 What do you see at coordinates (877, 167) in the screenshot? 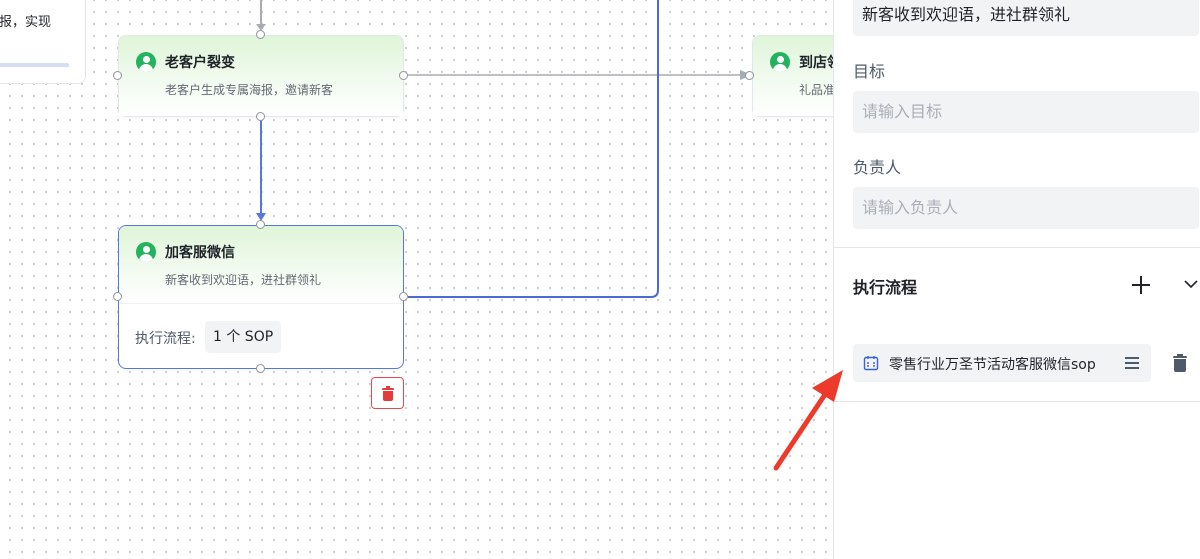
I see `owner-label: 负责人` at bounding box center [877, 167].